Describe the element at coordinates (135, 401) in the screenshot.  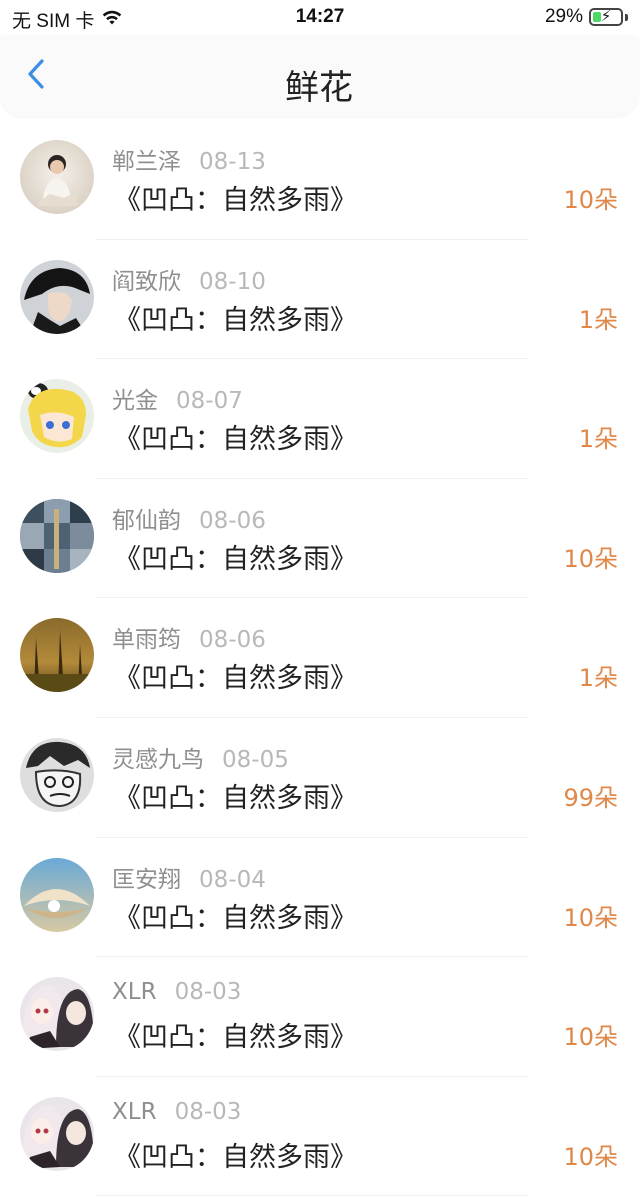
I see `user-name: 光金` at that location.